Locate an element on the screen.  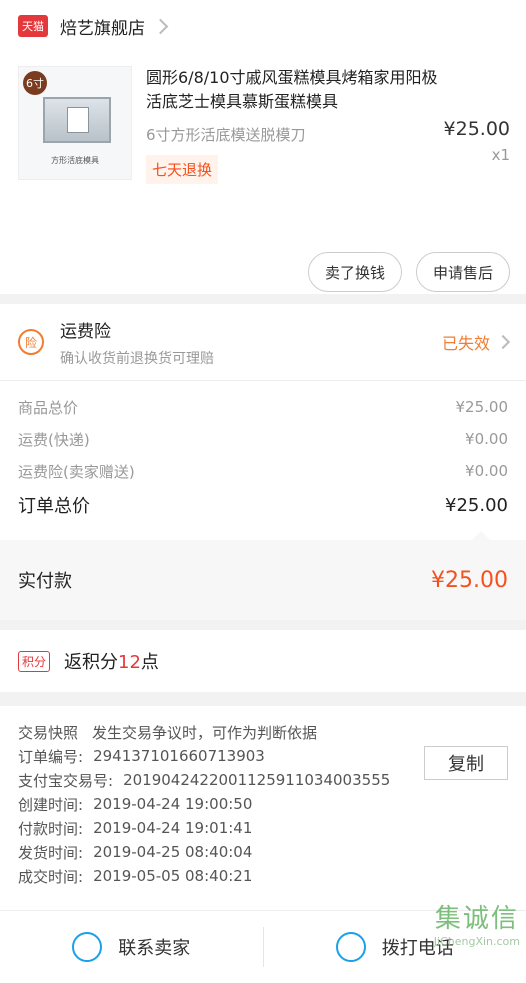
summary-value: ¥25.00 is located at coordinates (482, 407).